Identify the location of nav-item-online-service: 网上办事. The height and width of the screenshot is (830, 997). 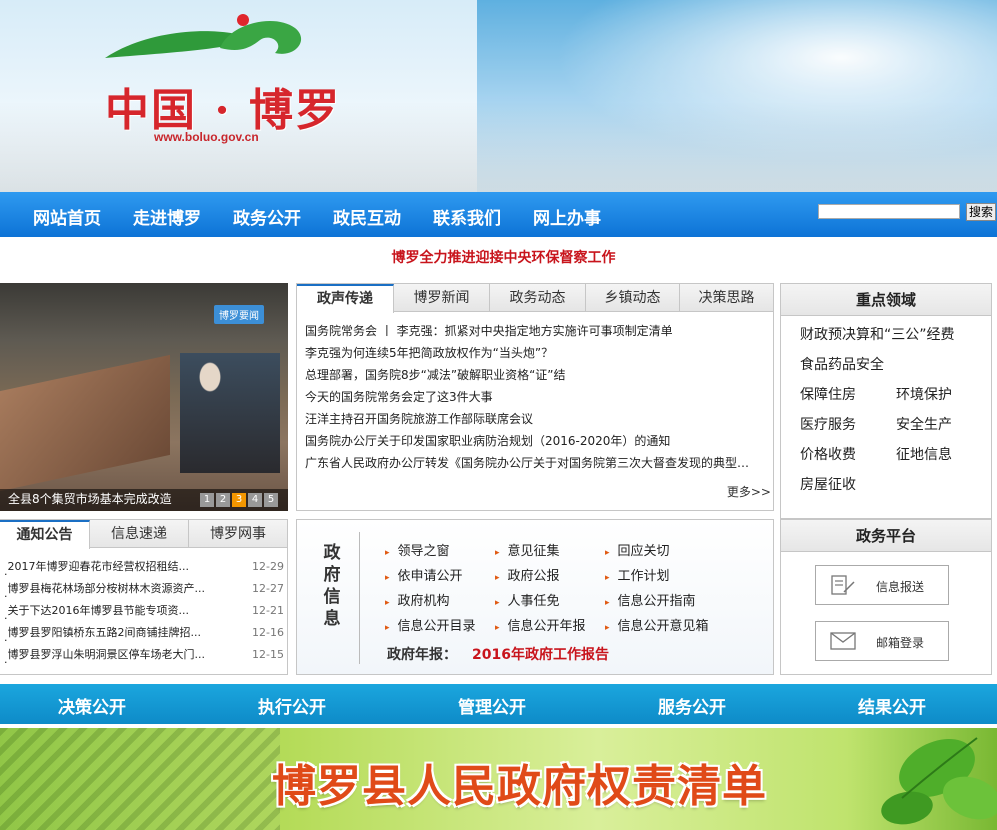
(567, 216).